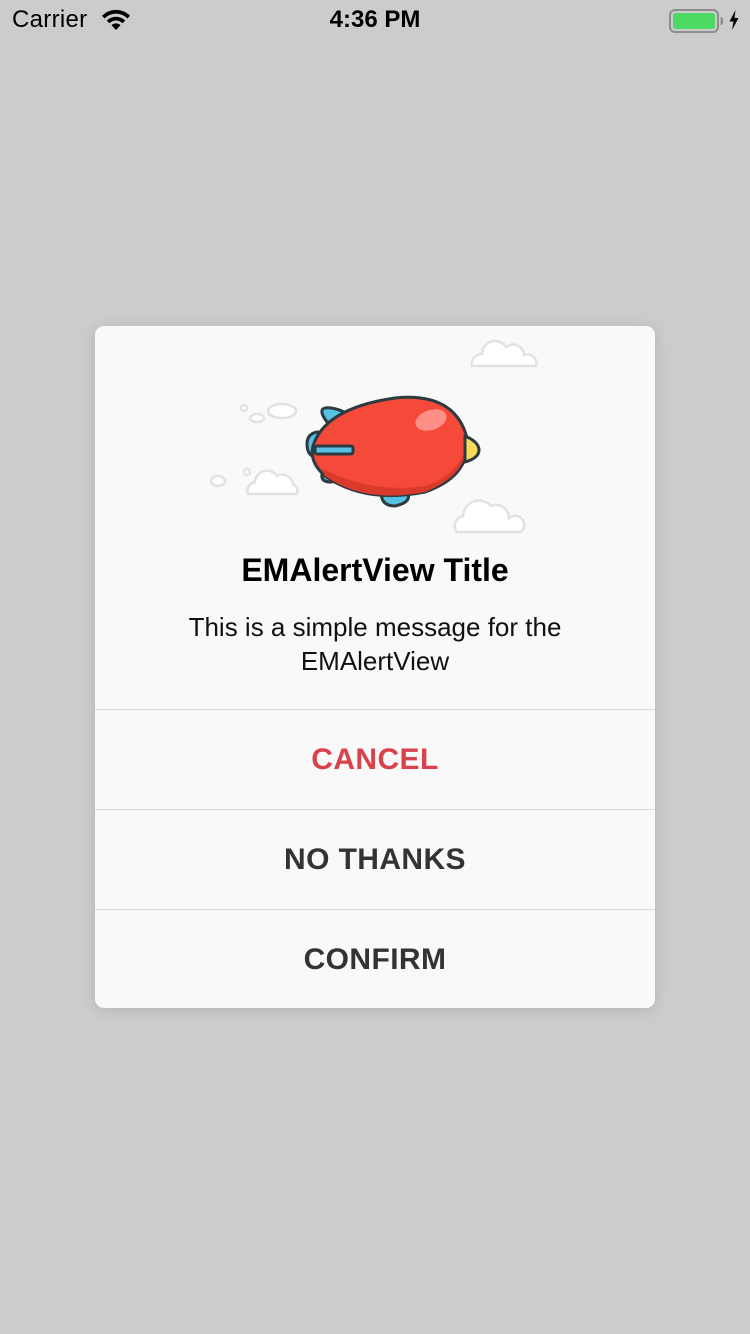 The image size is (750, 1334). I want to click on no-thanks-button: NO THANKS, so click(375, 859).